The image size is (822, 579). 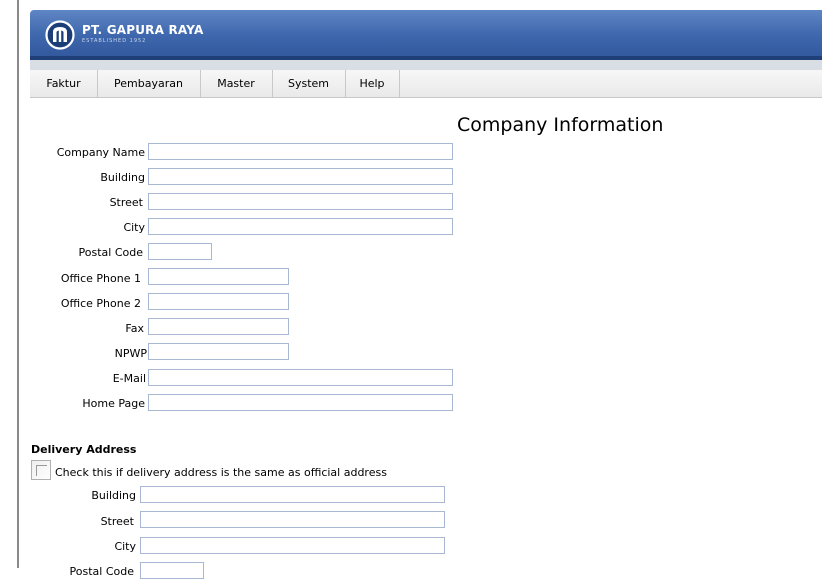 I want to click on page-left-border, so click(x=18, y=284).